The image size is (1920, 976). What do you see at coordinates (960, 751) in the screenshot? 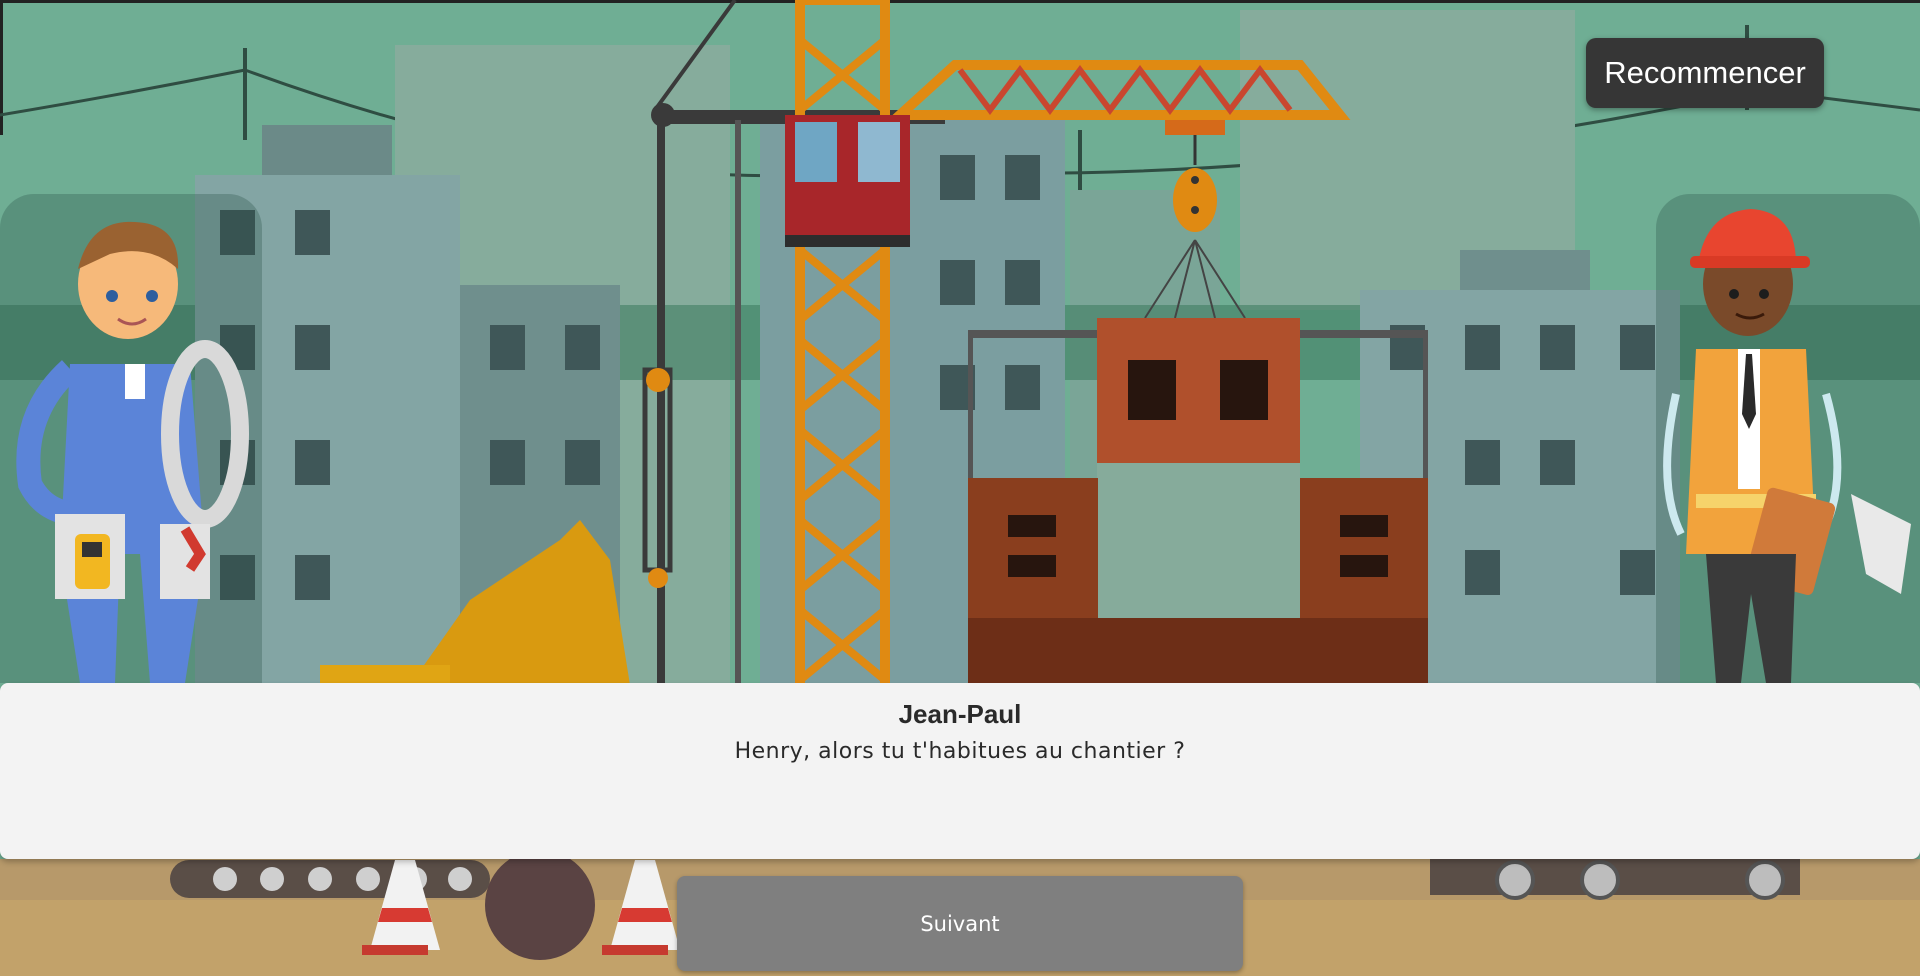
I see `dialog-text: Henry, alors tu t'habitues au chantier ?` at bounding box center [960, 751].